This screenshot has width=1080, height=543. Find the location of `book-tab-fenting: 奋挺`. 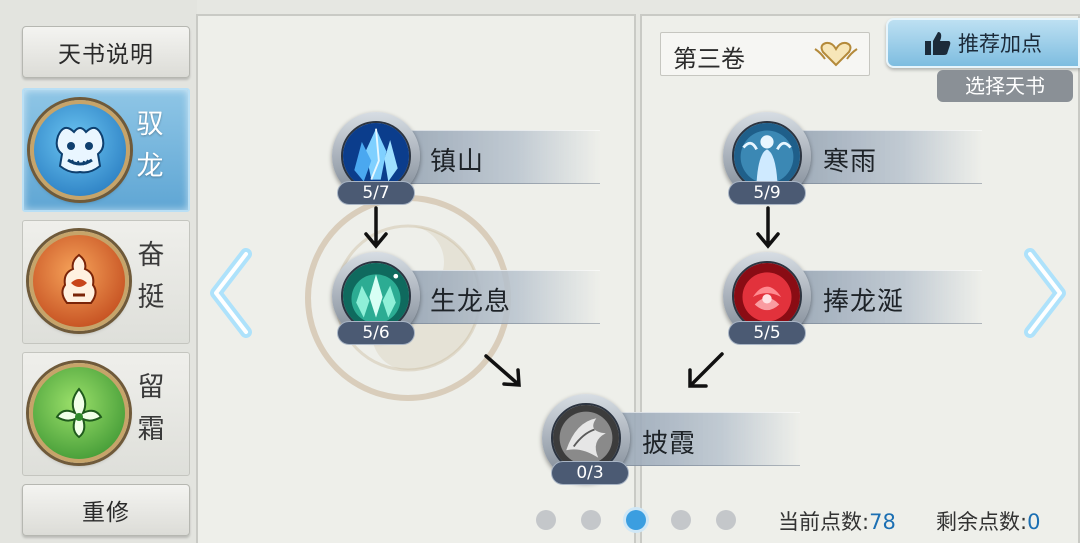

book-tab-fenting: 奋挺 is located at coordinates (106, 282).